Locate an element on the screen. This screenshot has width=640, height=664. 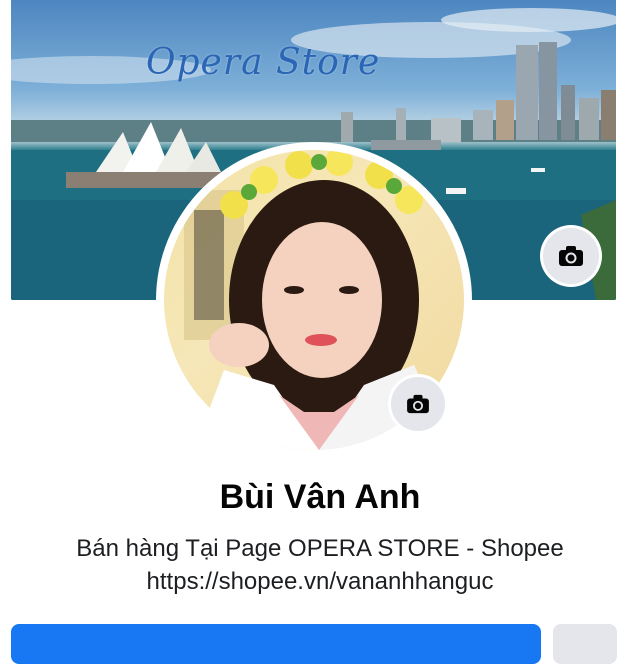
more-options-button is located at coordinates (585, 644).